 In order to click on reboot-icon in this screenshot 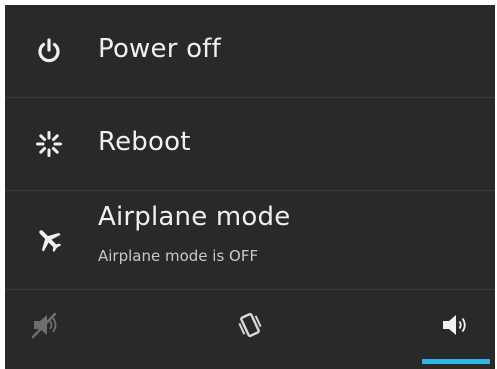, I will do `click(49, 144)`.